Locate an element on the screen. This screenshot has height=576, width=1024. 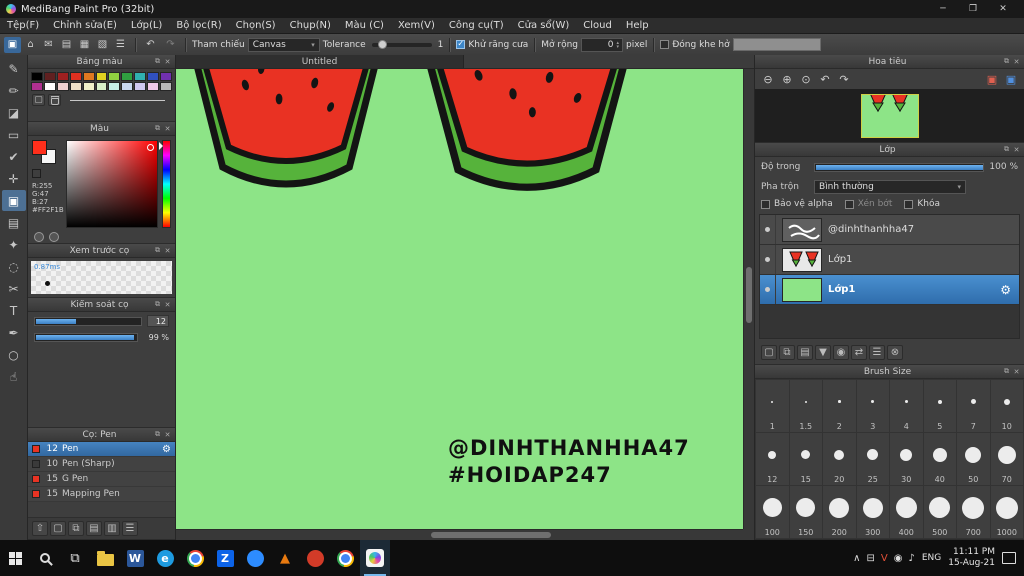
brush-size-option: 200 is located at coordinates (839, 512).